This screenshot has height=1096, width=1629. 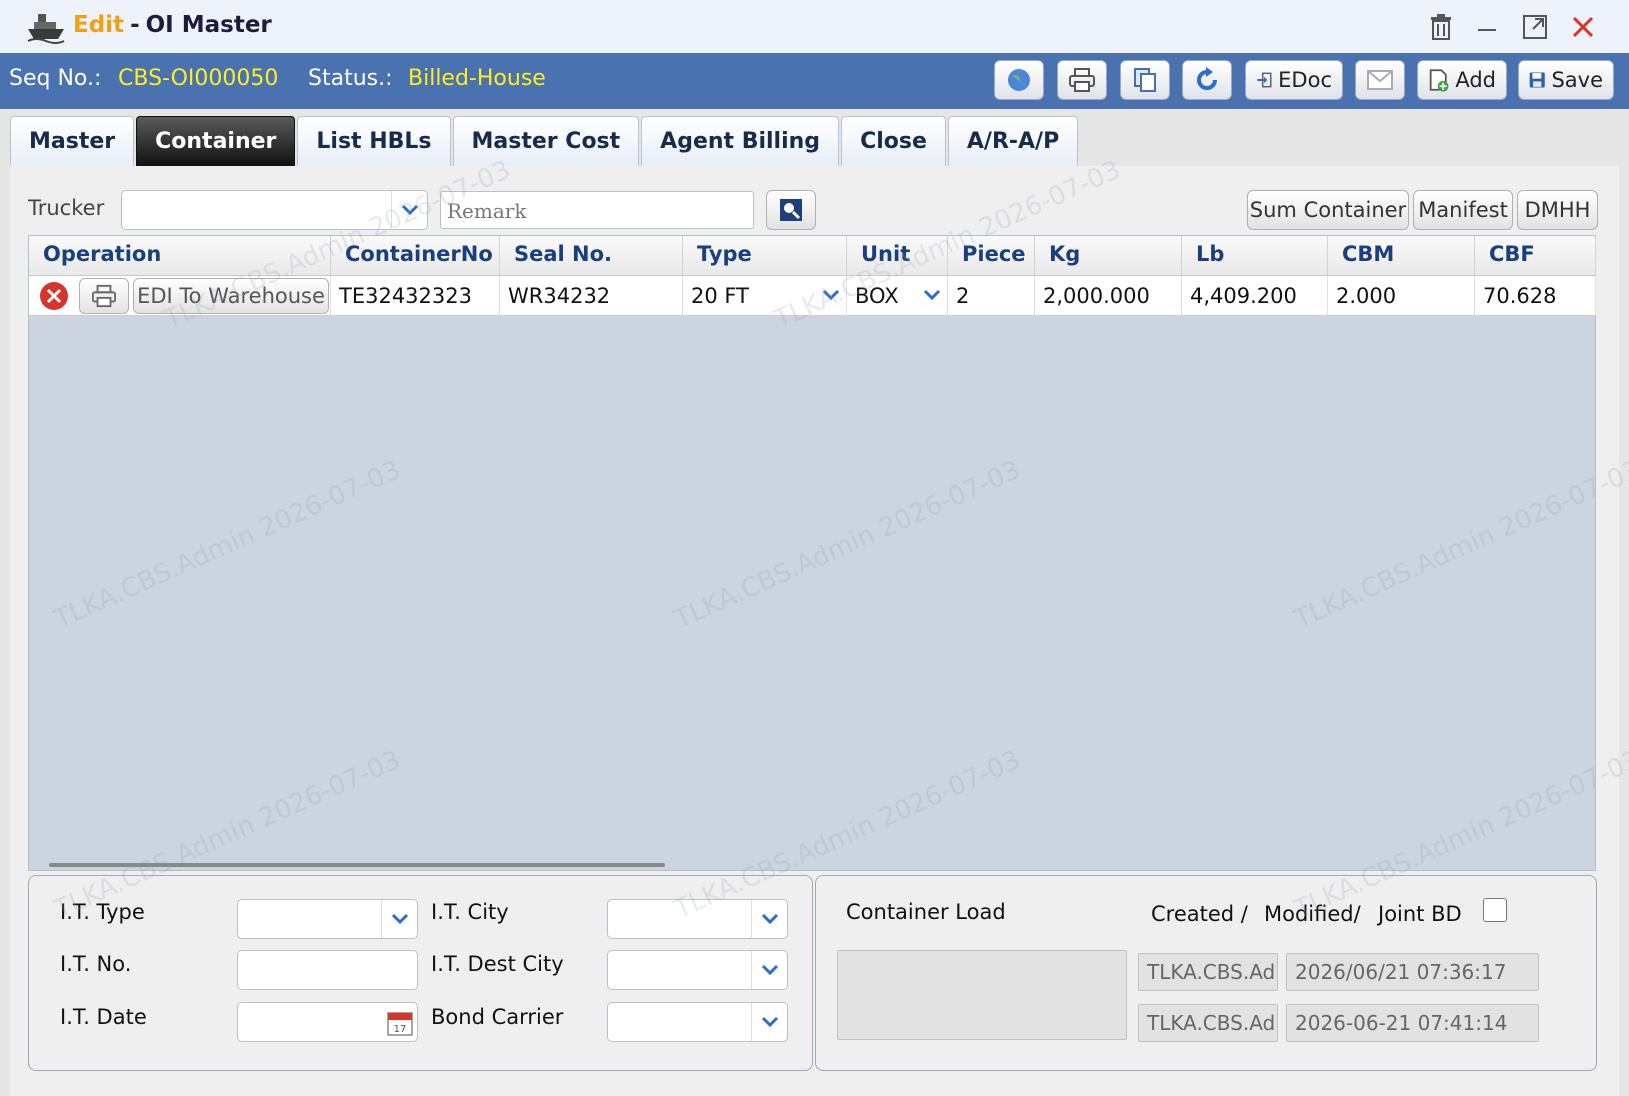 What do you see at coordinates (1537, 80) in the screenshot?
I see `save-icon` at bounding box center [1537, 80].